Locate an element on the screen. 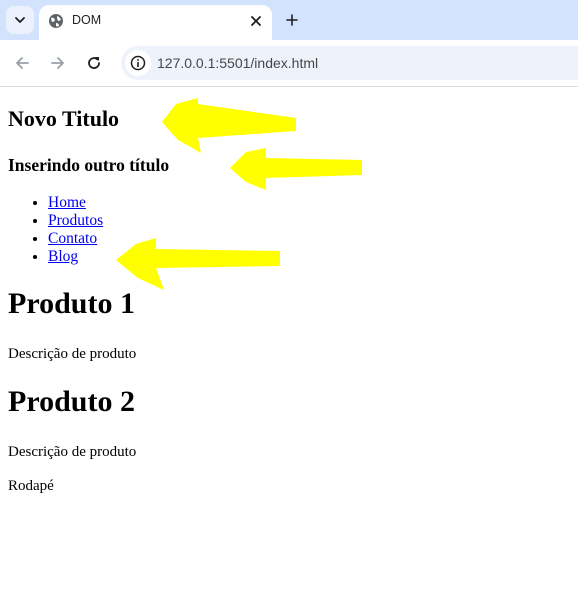 The width and height of the screenshot is (578, 613). forward-button is located at coordinates (58, 63).